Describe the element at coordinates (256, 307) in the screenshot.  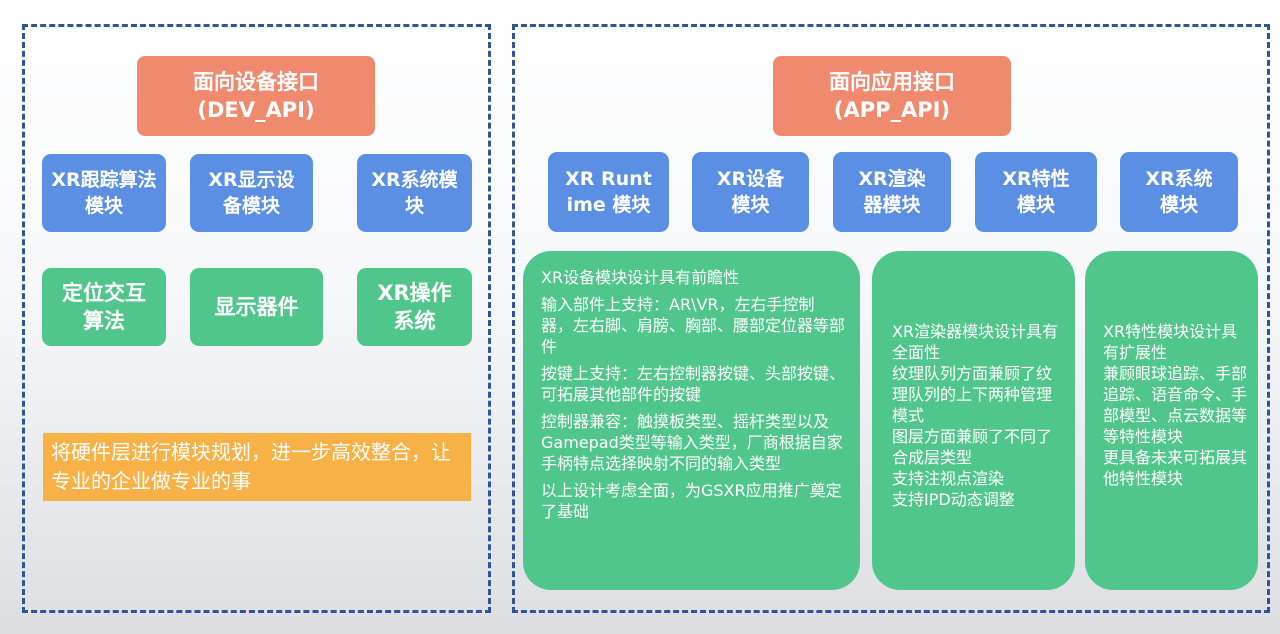
I see `dev-component-display-device: 显示器件` at that location.